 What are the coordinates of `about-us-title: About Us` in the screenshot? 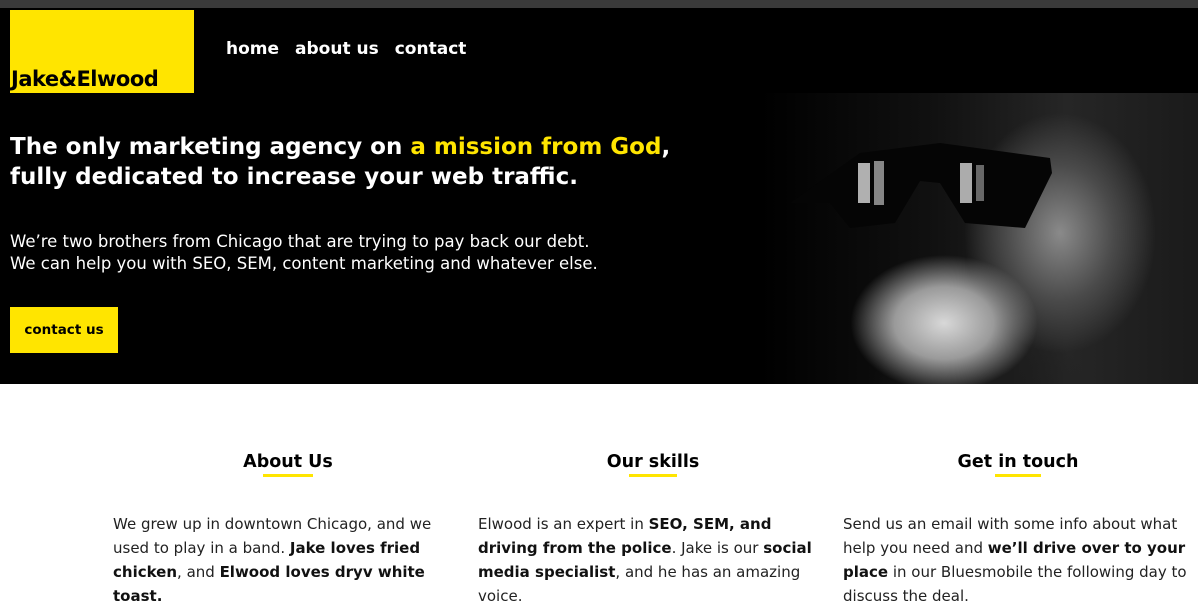 It's located at (288, 464).